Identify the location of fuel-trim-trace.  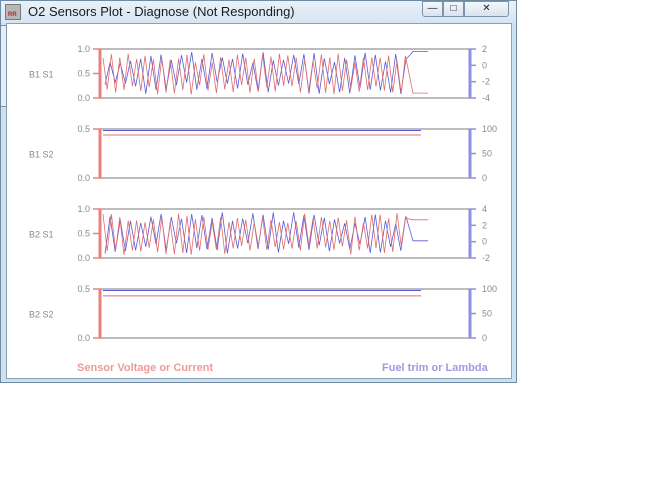
(266, 73).